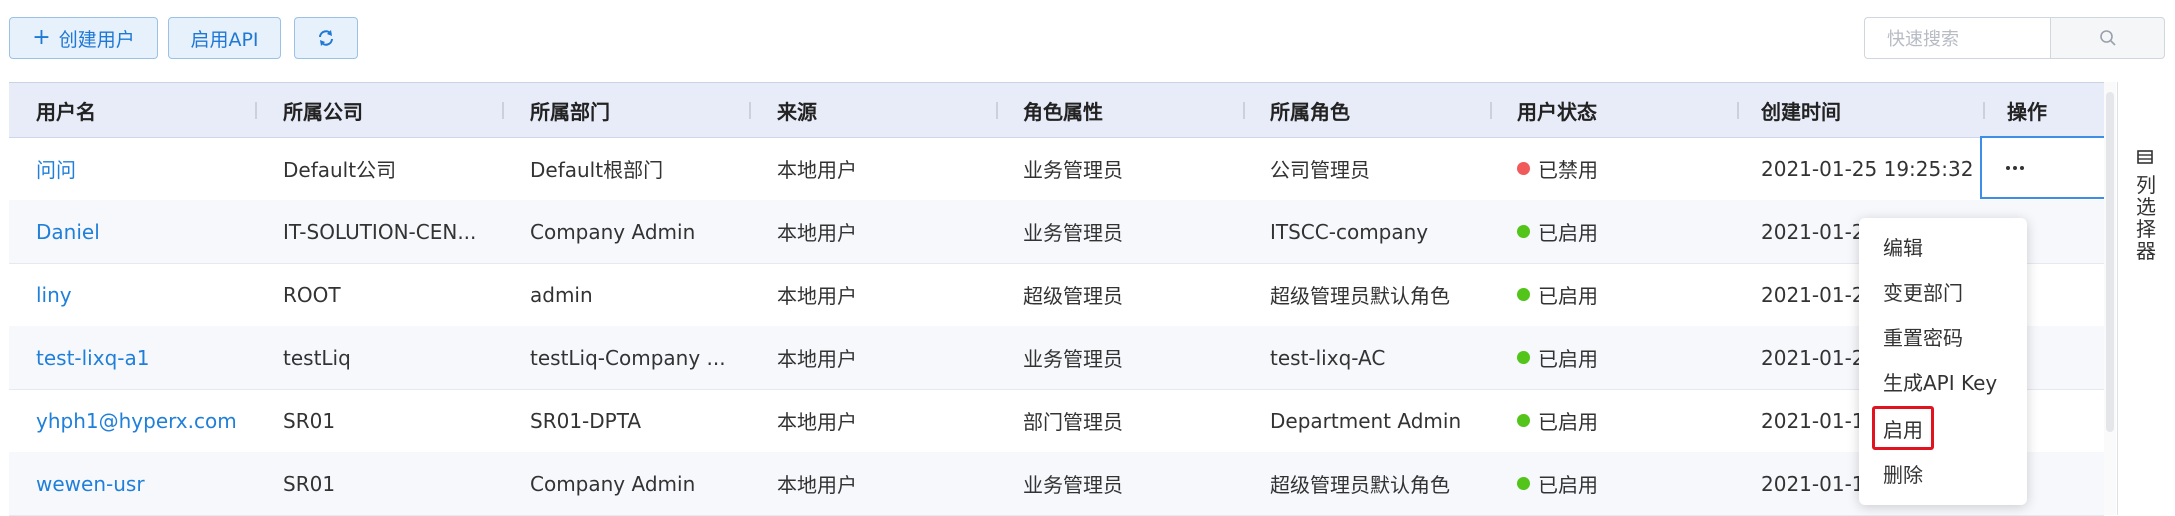 Image resolution: width=2175 pixels, height=516 pixels. What do you see at coordinates (597, 170) in the screenshot?
I see `cell-department: Default根部门` at bounding box center [597, 170].